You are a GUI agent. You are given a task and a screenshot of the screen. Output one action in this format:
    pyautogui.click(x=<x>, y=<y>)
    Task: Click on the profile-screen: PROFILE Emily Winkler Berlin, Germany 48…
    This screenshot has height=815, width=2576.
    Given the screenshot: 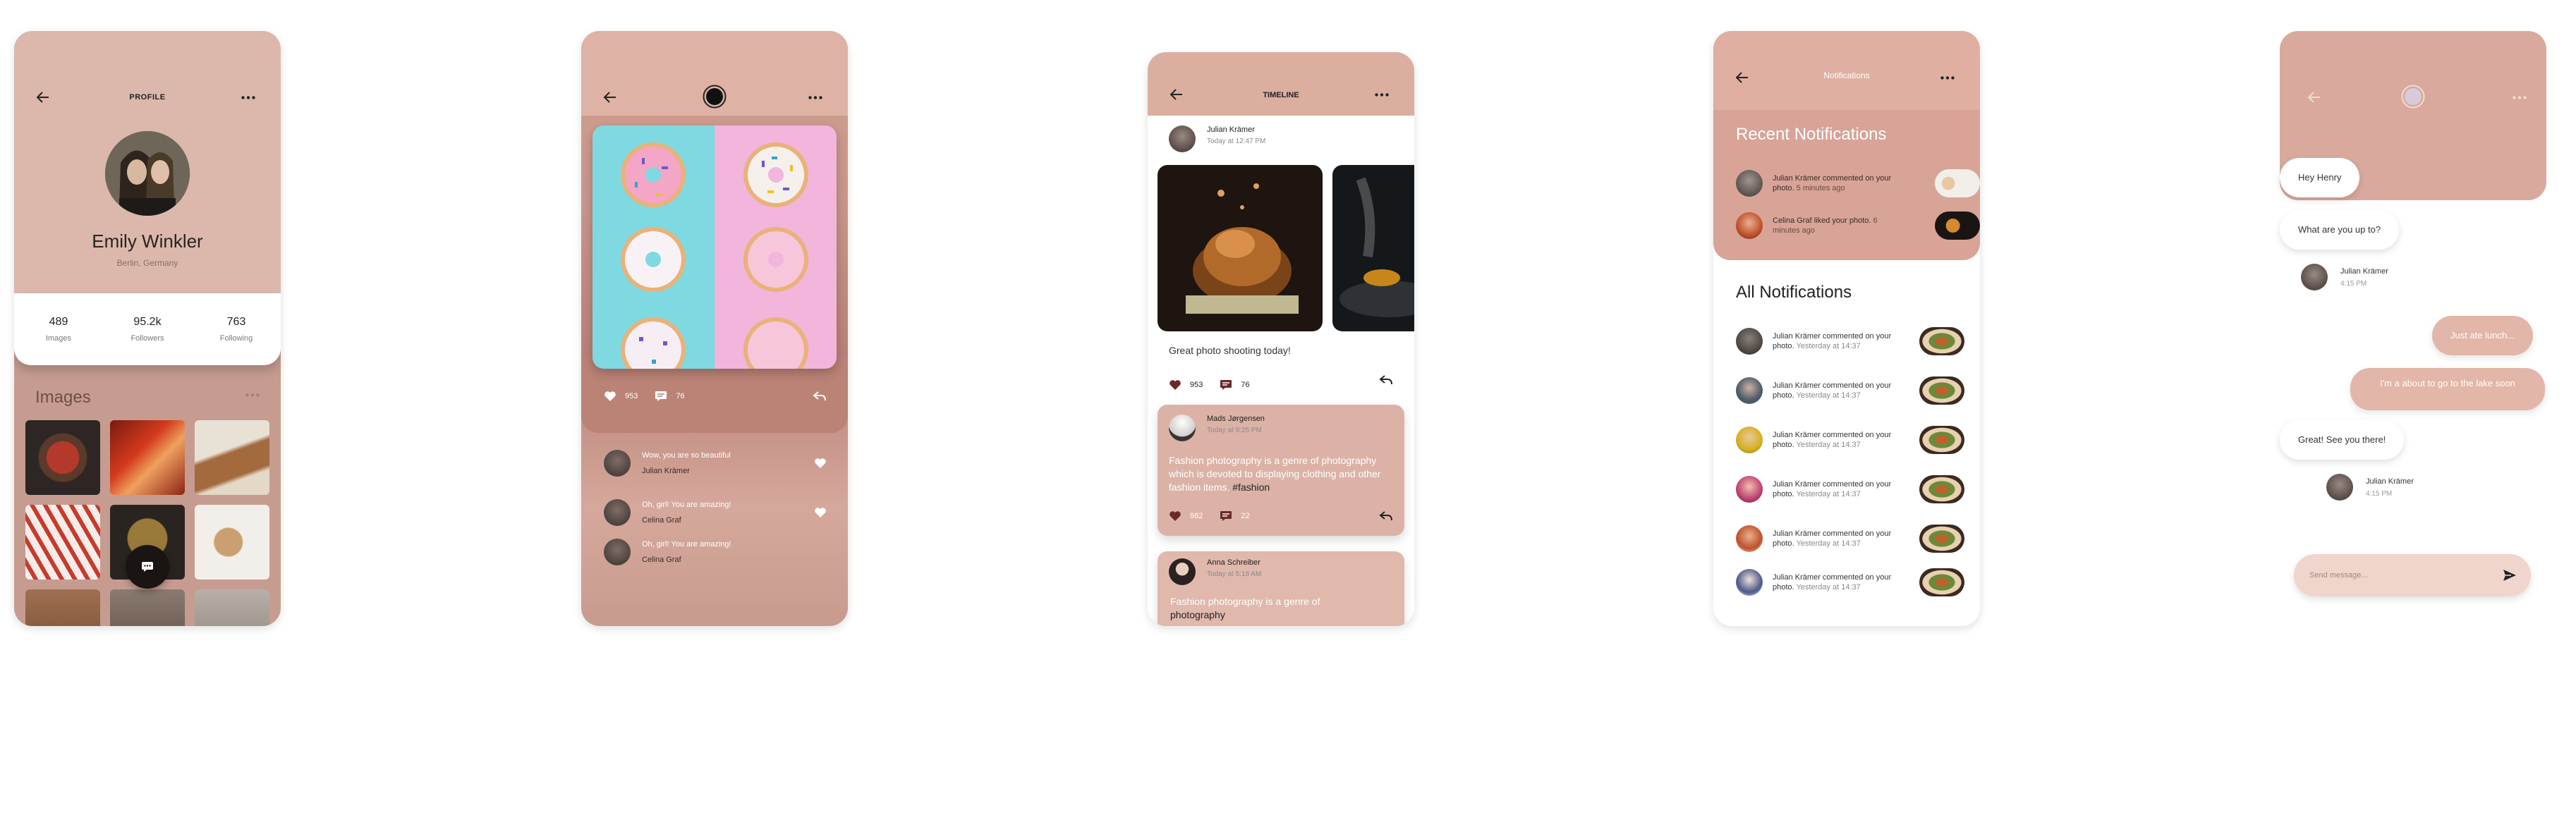 What is the action you would take?
    pyautogui.click(x=147, y=328)
    